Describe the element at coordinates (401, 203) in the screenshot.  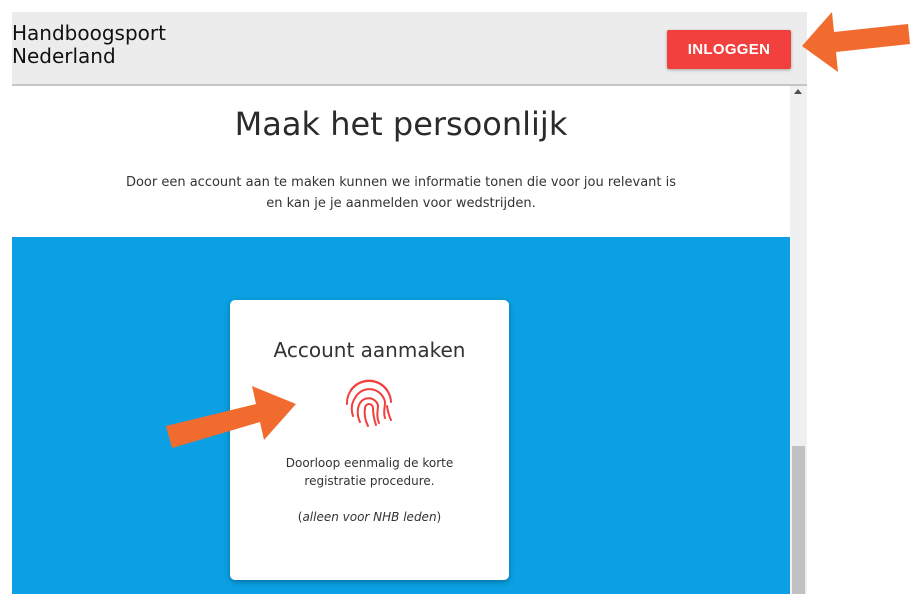
I see `intro-line-2: en kan je je aanmelden voor wedstrijden.` at that location.